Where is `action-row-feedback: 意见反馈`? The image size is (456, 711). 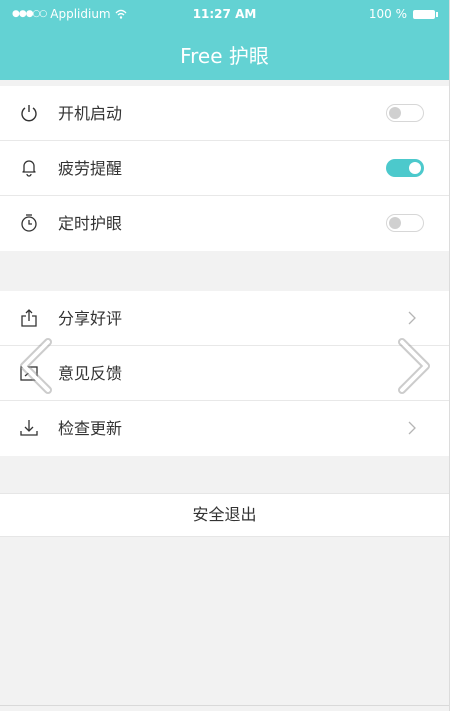
action-row-feedback: 意见反馈 is located at coordinates (224, 373).